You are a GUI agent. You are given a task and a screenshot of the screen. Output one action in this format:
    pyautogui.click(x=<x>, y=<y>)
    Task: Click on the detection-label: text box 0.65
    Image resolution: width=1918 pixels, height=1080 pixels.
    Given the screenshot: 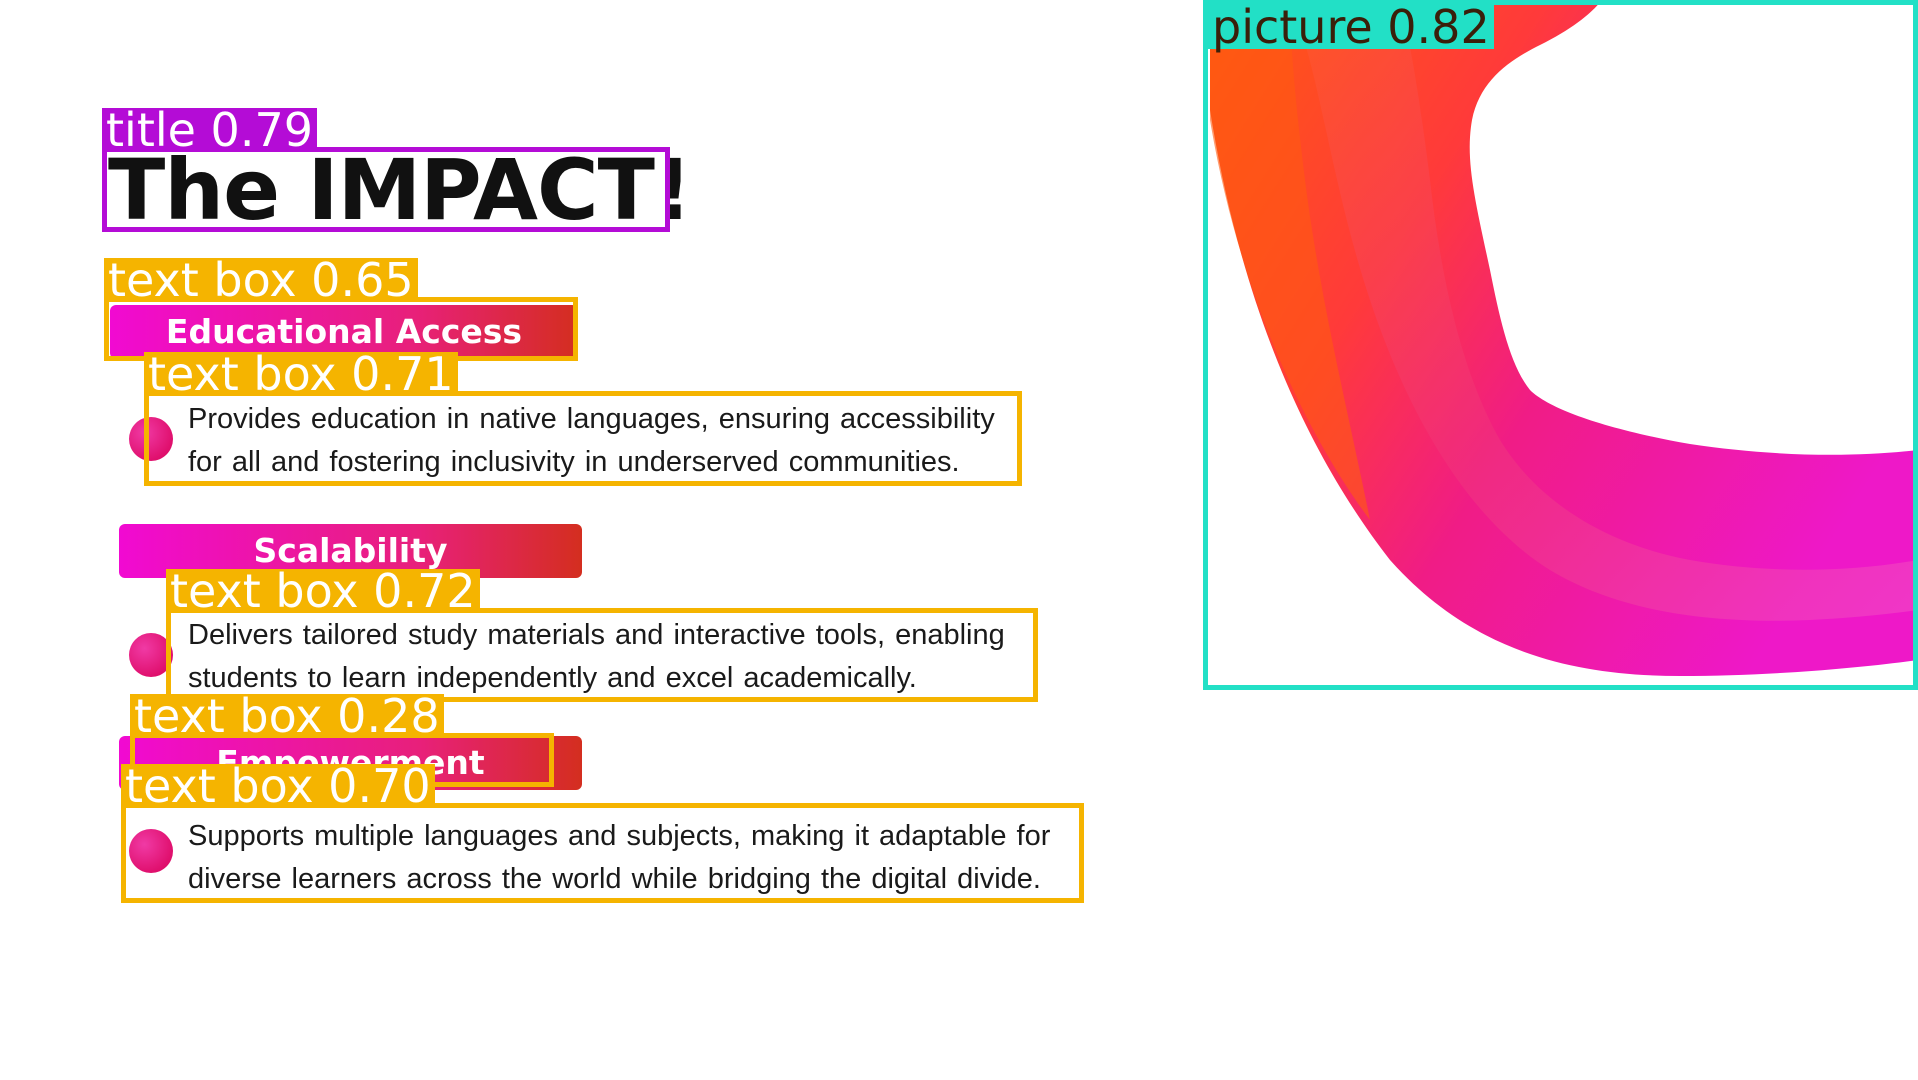 What is the action you would take?
    pyautogui.click(x=261, y=280)
    